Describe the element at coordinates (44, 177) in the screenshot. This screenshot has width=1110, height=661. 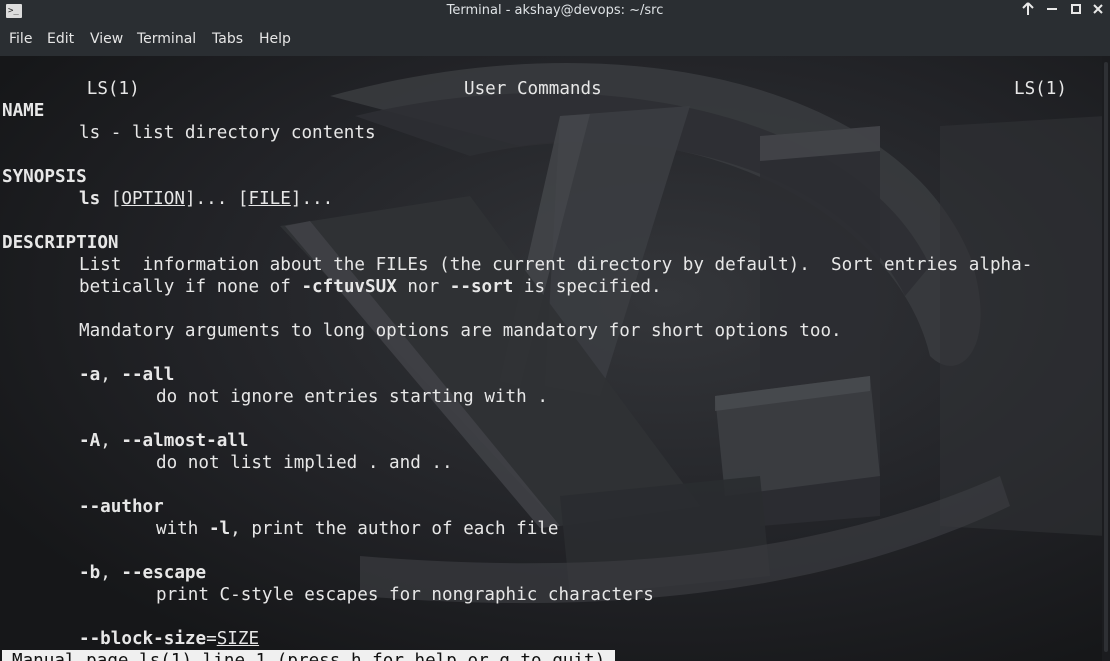
I see `section-heading-synopsis: SYNOPSIS` at that location.